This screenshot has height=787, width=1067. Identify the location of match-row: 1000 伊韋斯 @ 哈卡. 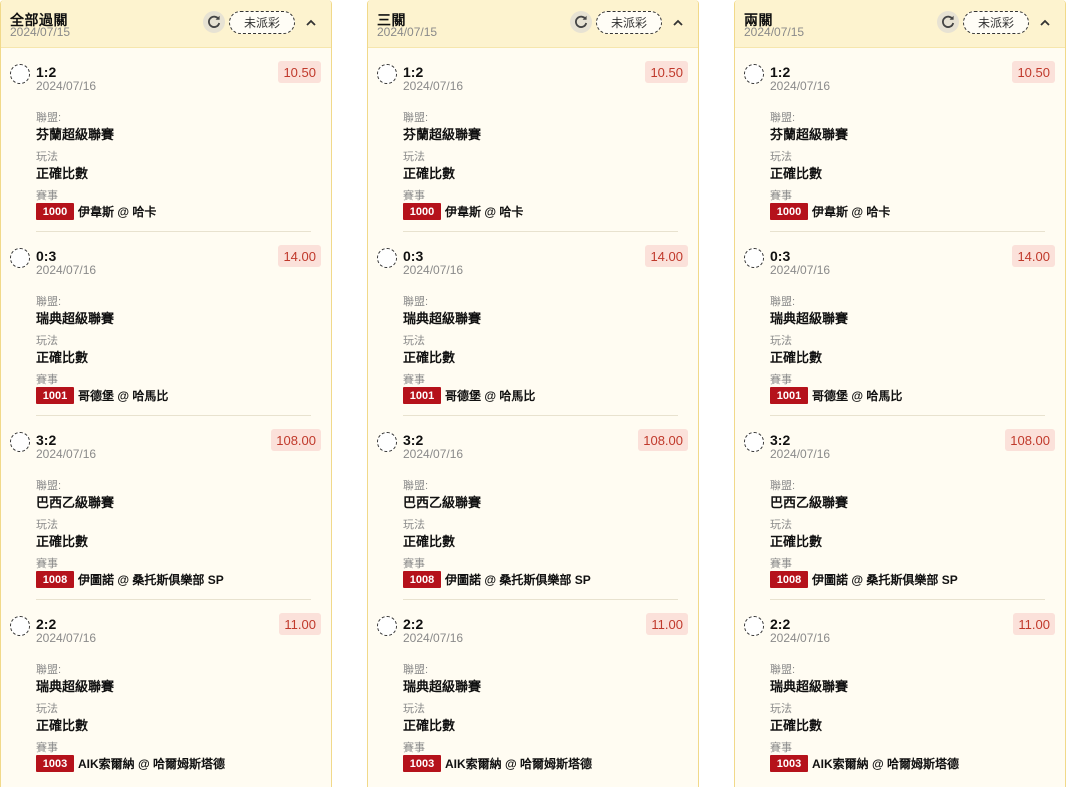
(830, 211).